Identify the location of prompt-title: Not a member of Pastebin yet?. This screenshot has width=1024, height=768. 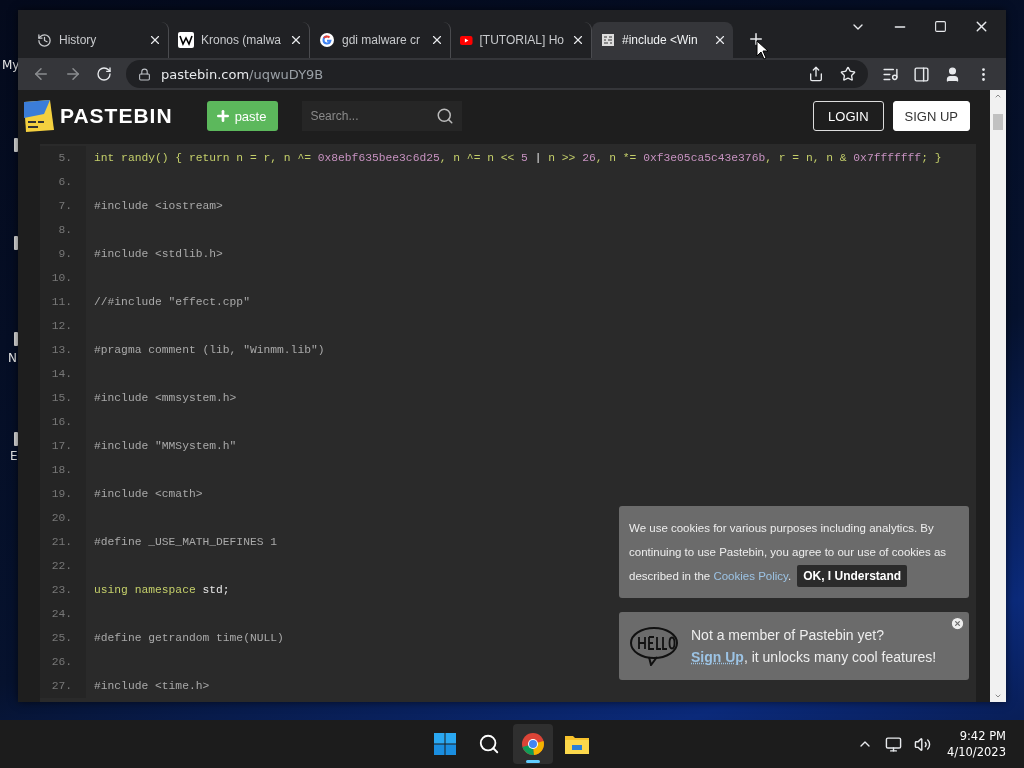
(788, 635).